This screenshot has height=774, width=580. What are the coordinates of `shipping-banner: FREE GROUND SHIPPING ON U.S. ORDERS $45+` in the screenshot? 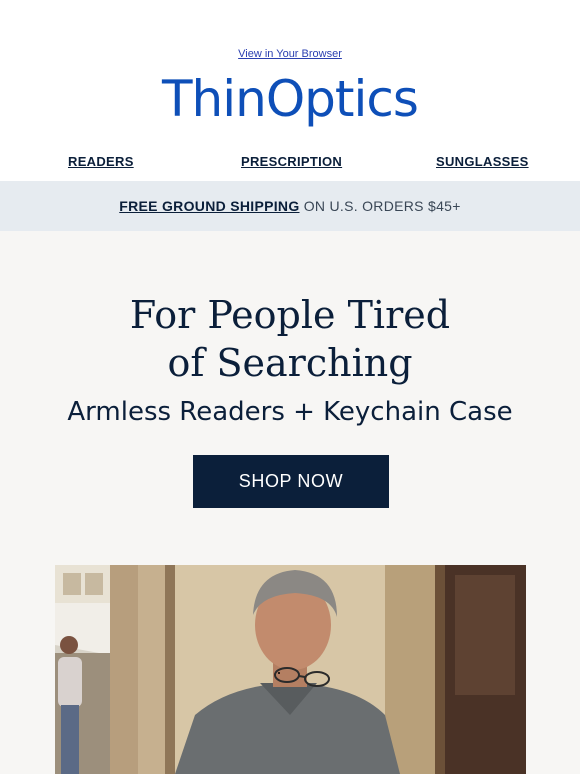 It's located at (290, 206).